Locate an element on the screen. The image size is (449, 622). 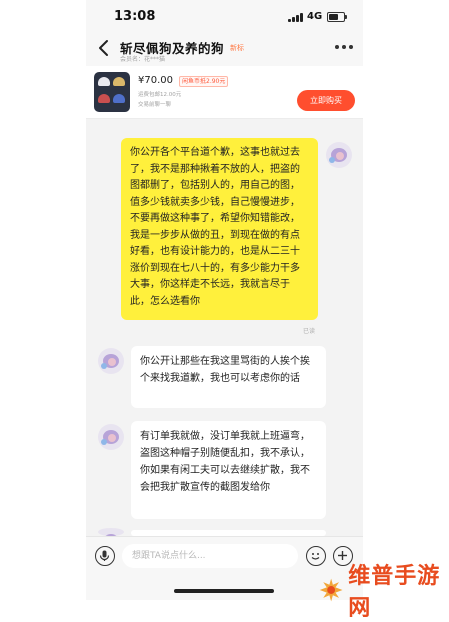
status-bar: 13:08 4G is located at coordinates (224, 16).